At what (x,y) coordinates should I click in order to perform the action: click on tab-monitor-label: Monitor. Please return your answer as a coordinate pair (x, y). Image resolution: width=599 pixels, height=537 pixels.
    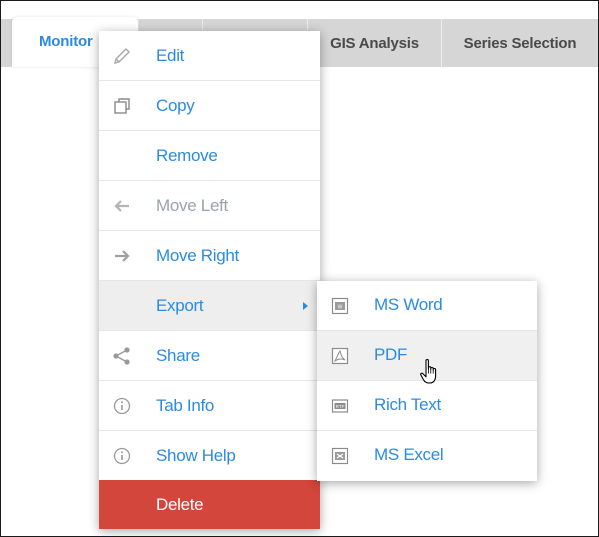
    Looking at the image, I should click on (66, 41).